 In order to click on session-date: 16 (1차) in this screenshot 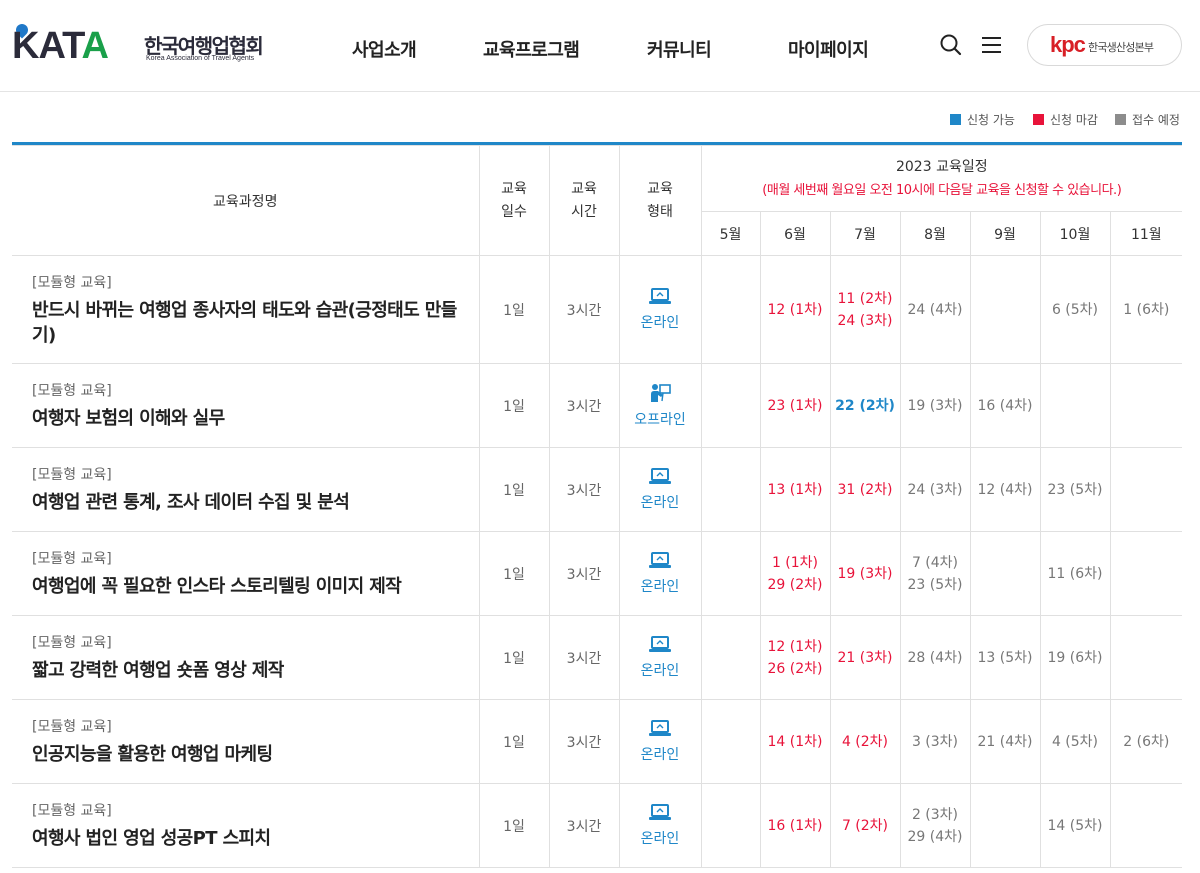, I will do `click(795, 825)`.